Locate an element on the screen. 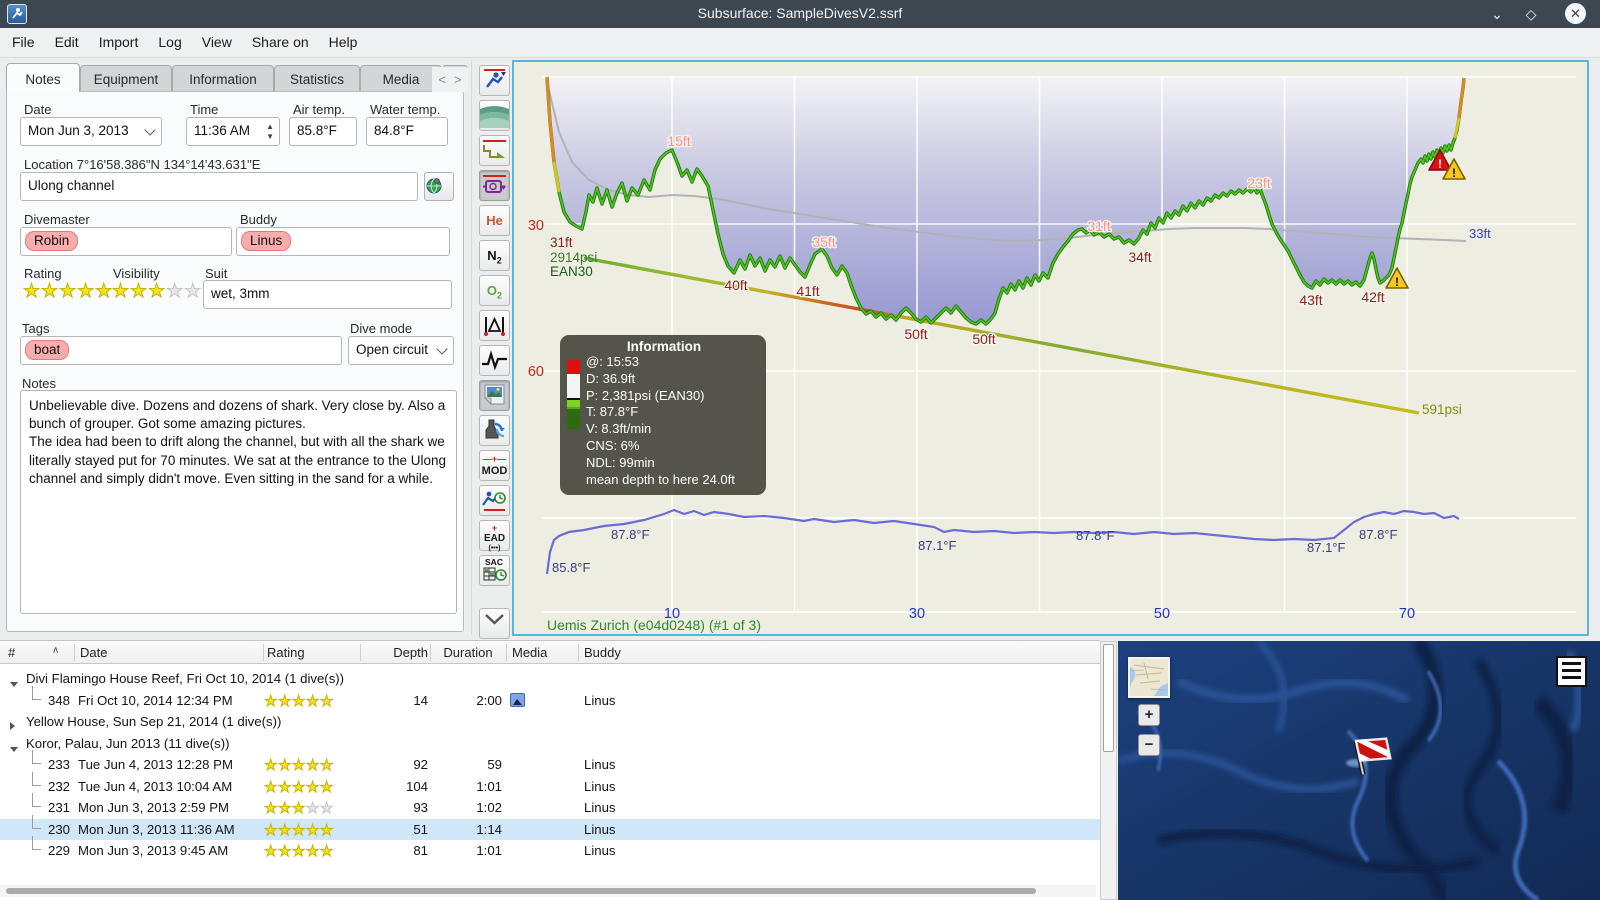  waves-icon is located at coordinates (494, 115).